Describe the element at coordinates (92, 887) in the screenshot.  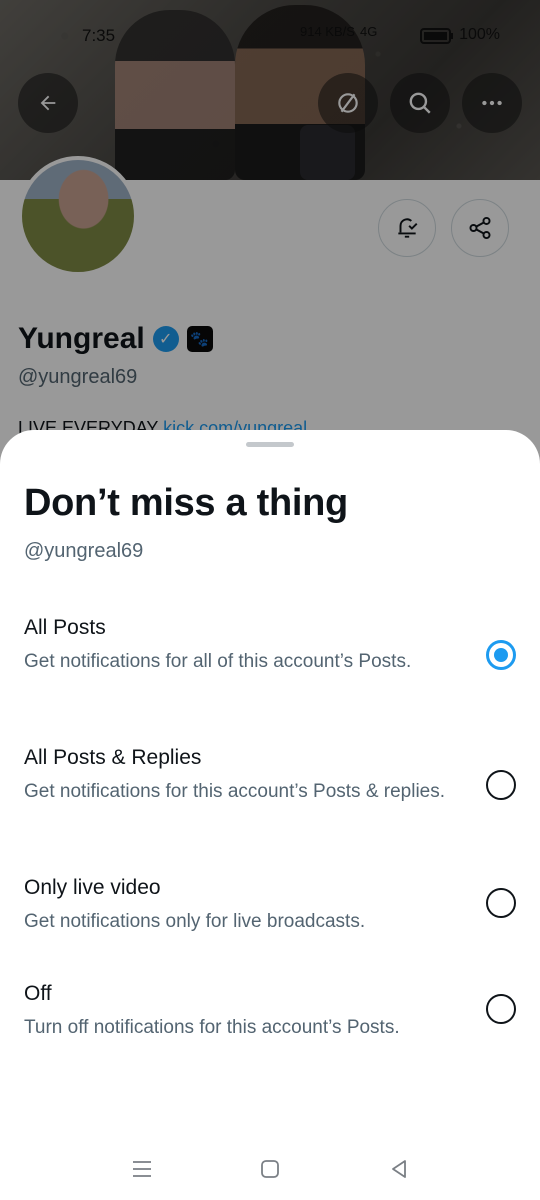
I see `option-label: Only live video` at that location.